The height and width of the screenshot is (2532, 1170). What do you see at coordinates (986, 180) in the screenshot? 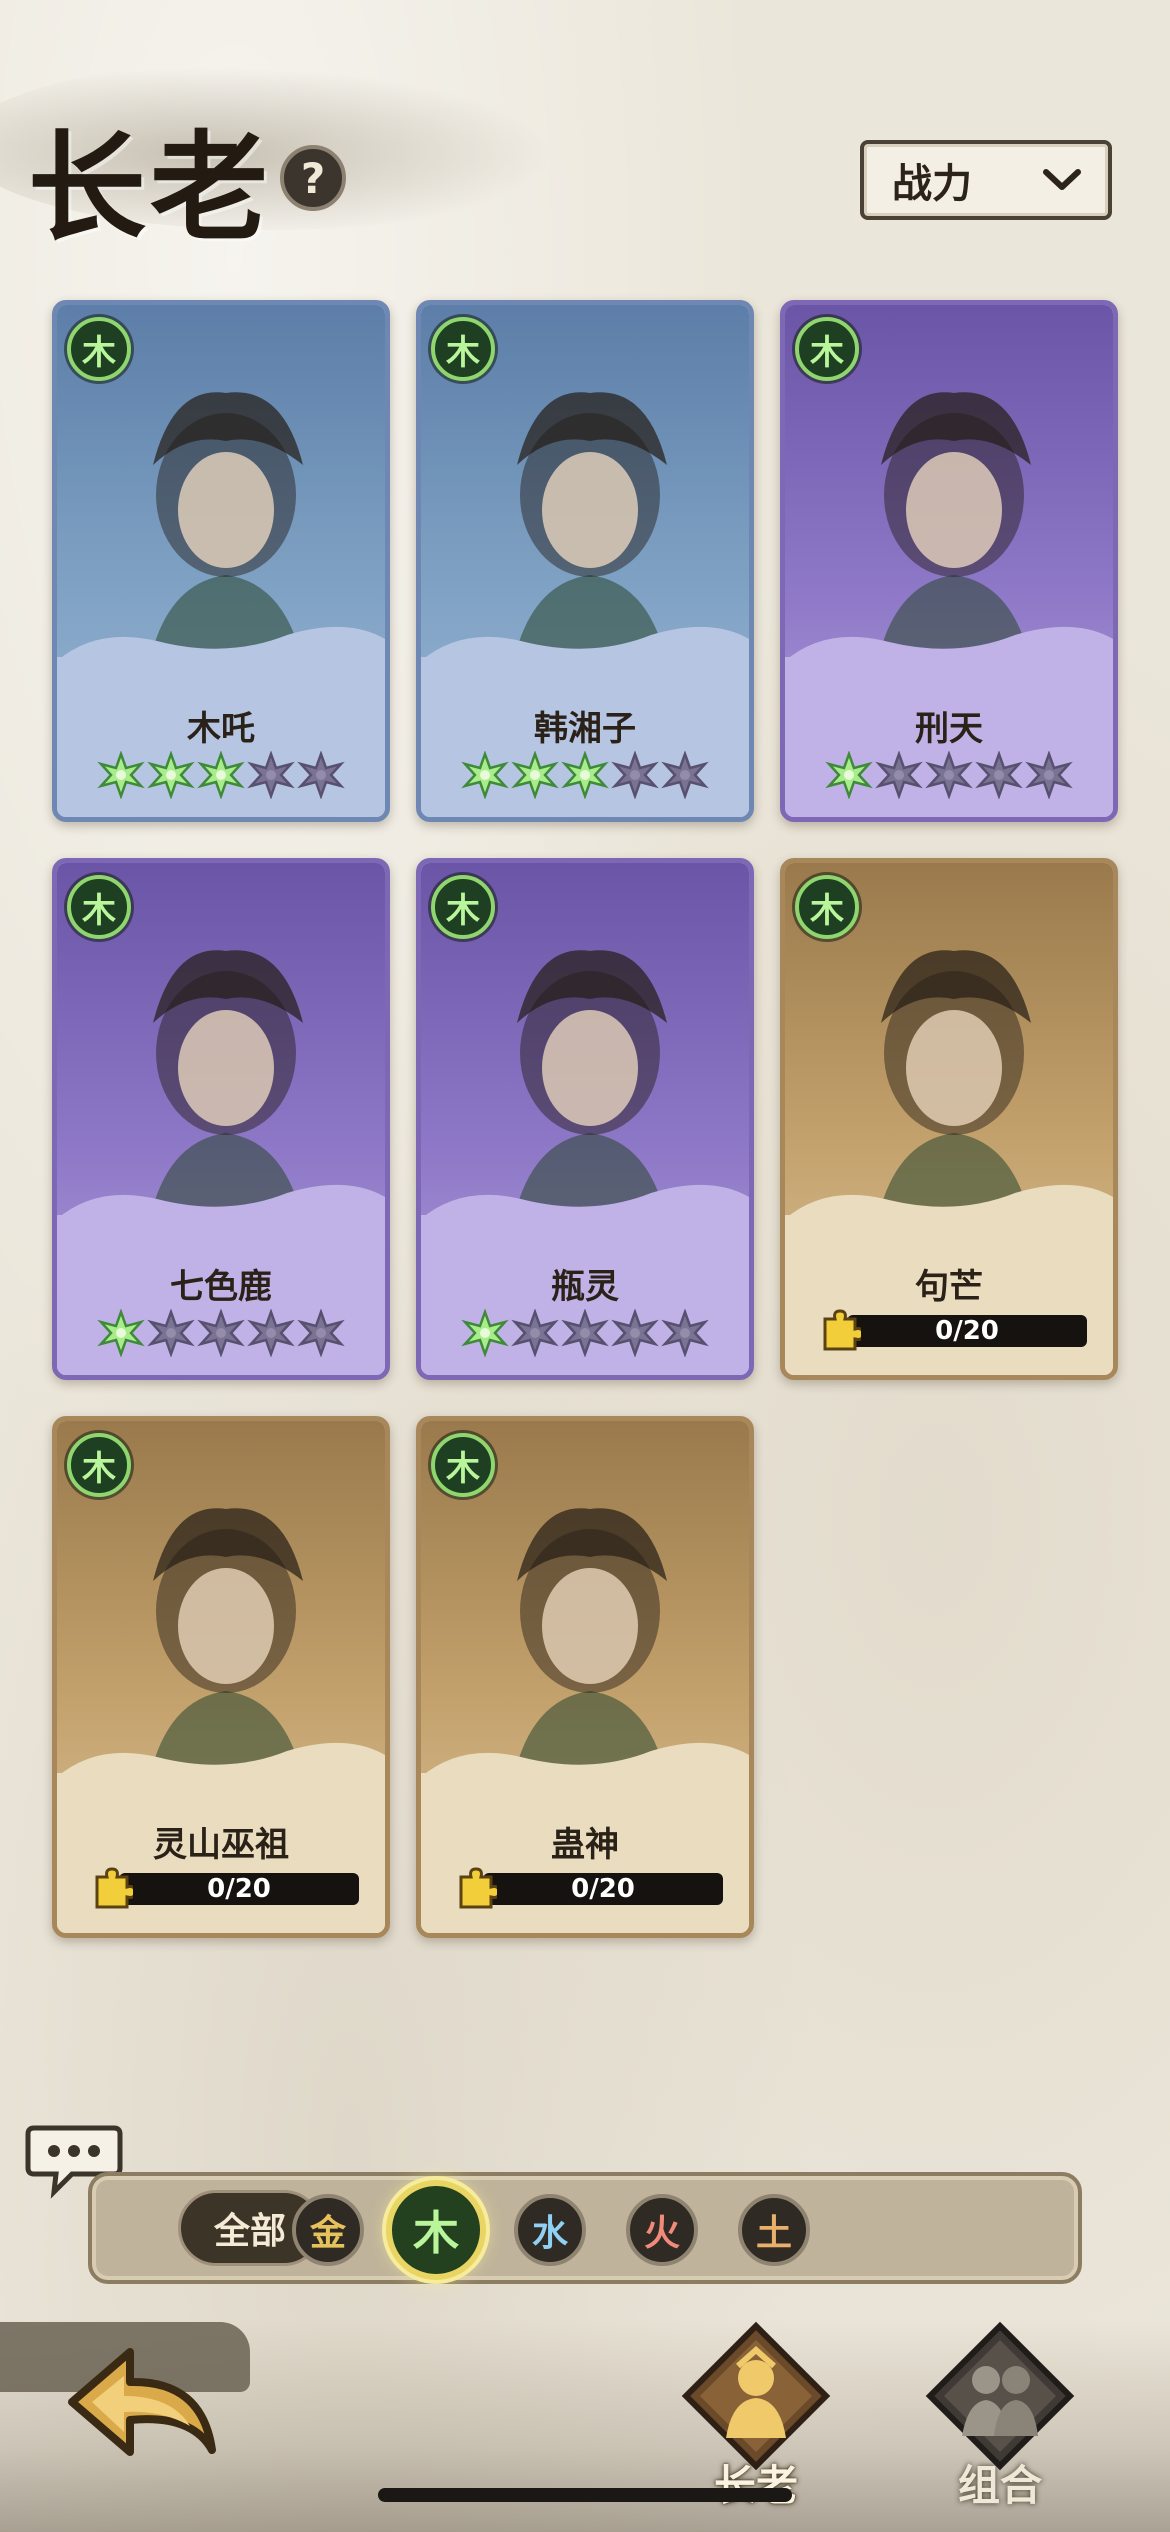
I see `sort-dropdown: 战力` at bounding box center [986, 180].